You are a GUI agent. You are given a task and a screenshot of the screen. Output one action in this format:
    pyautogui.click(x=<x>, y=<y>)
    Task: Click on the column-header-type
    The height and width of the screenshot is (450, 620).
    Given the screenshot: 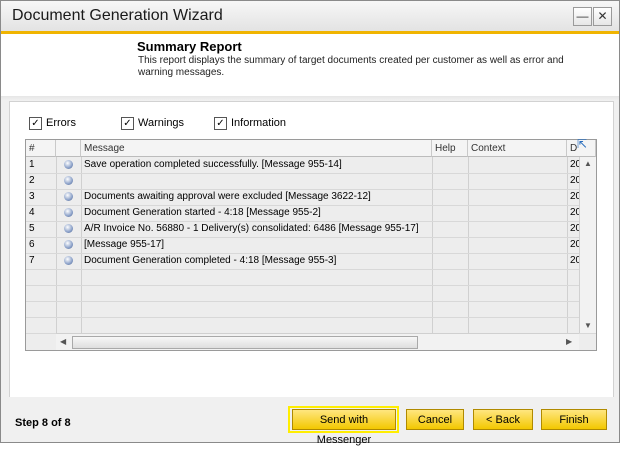 What is the action you would take?
    pyautogui.click(x=68, y=148)
    